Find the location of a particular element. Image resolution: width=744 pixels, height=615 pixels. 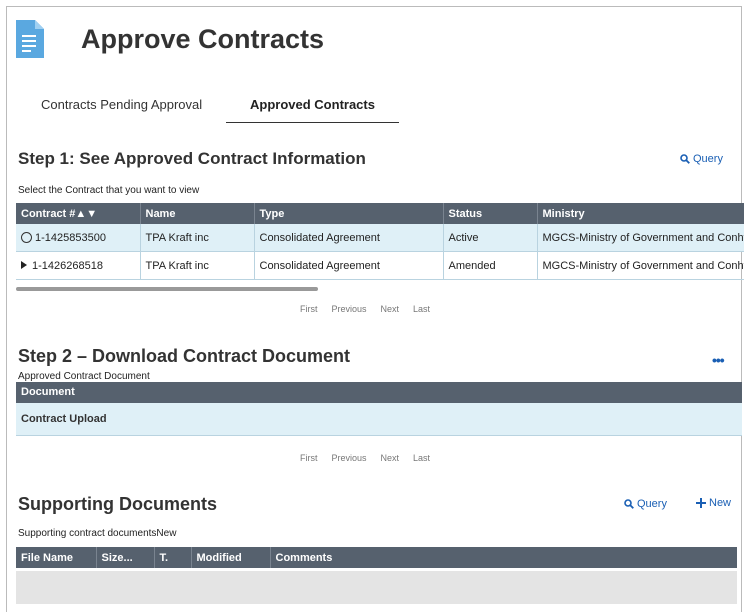

document-row: Contract Upload is located at coordinates (379, 419).